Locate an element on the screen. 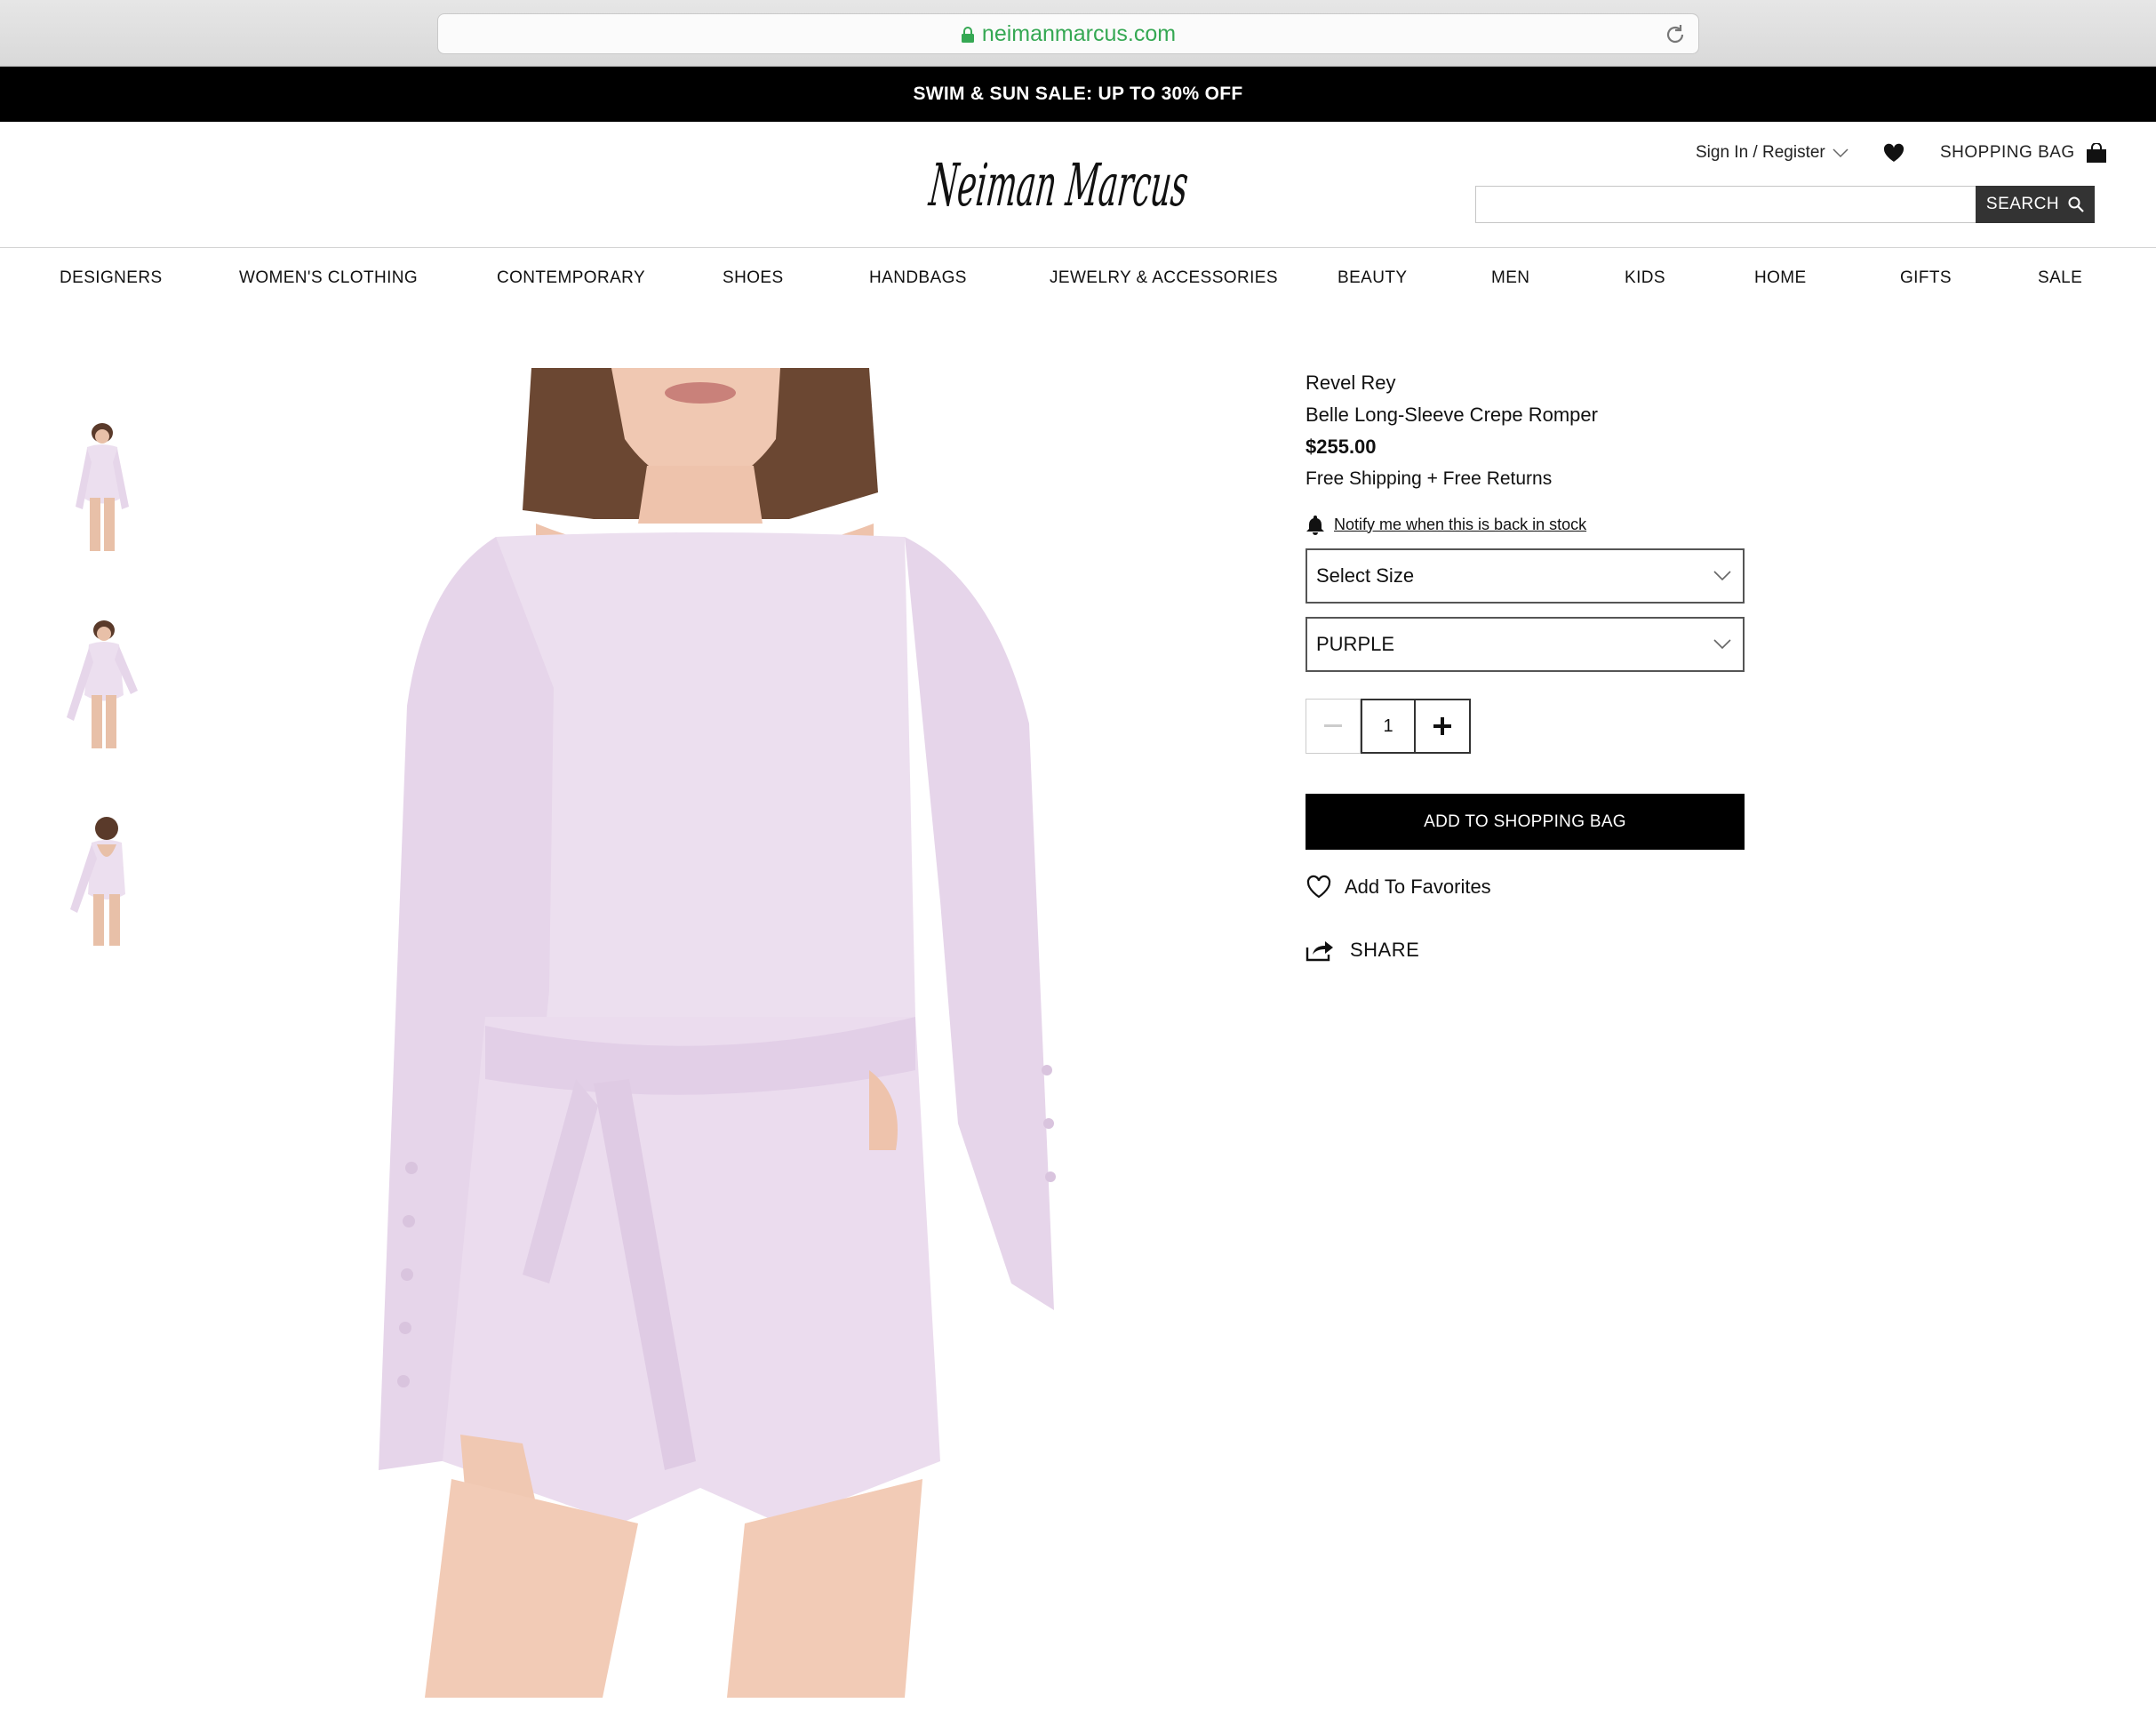 This screenshot has width=2156, height=1735. neiman-marcus-logo: Neiman Marcus is located at coordinates (1057, 184).